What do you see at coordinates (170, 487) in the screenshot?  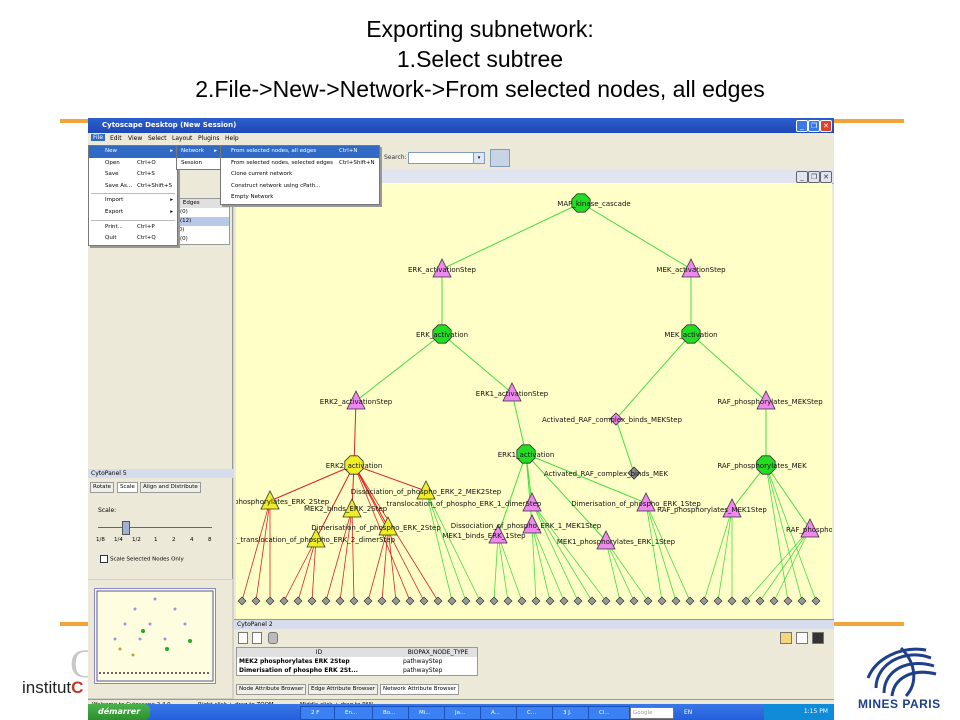 I see `tab-align-distribute: Align and Distribute` at bounding box center [170, 487].